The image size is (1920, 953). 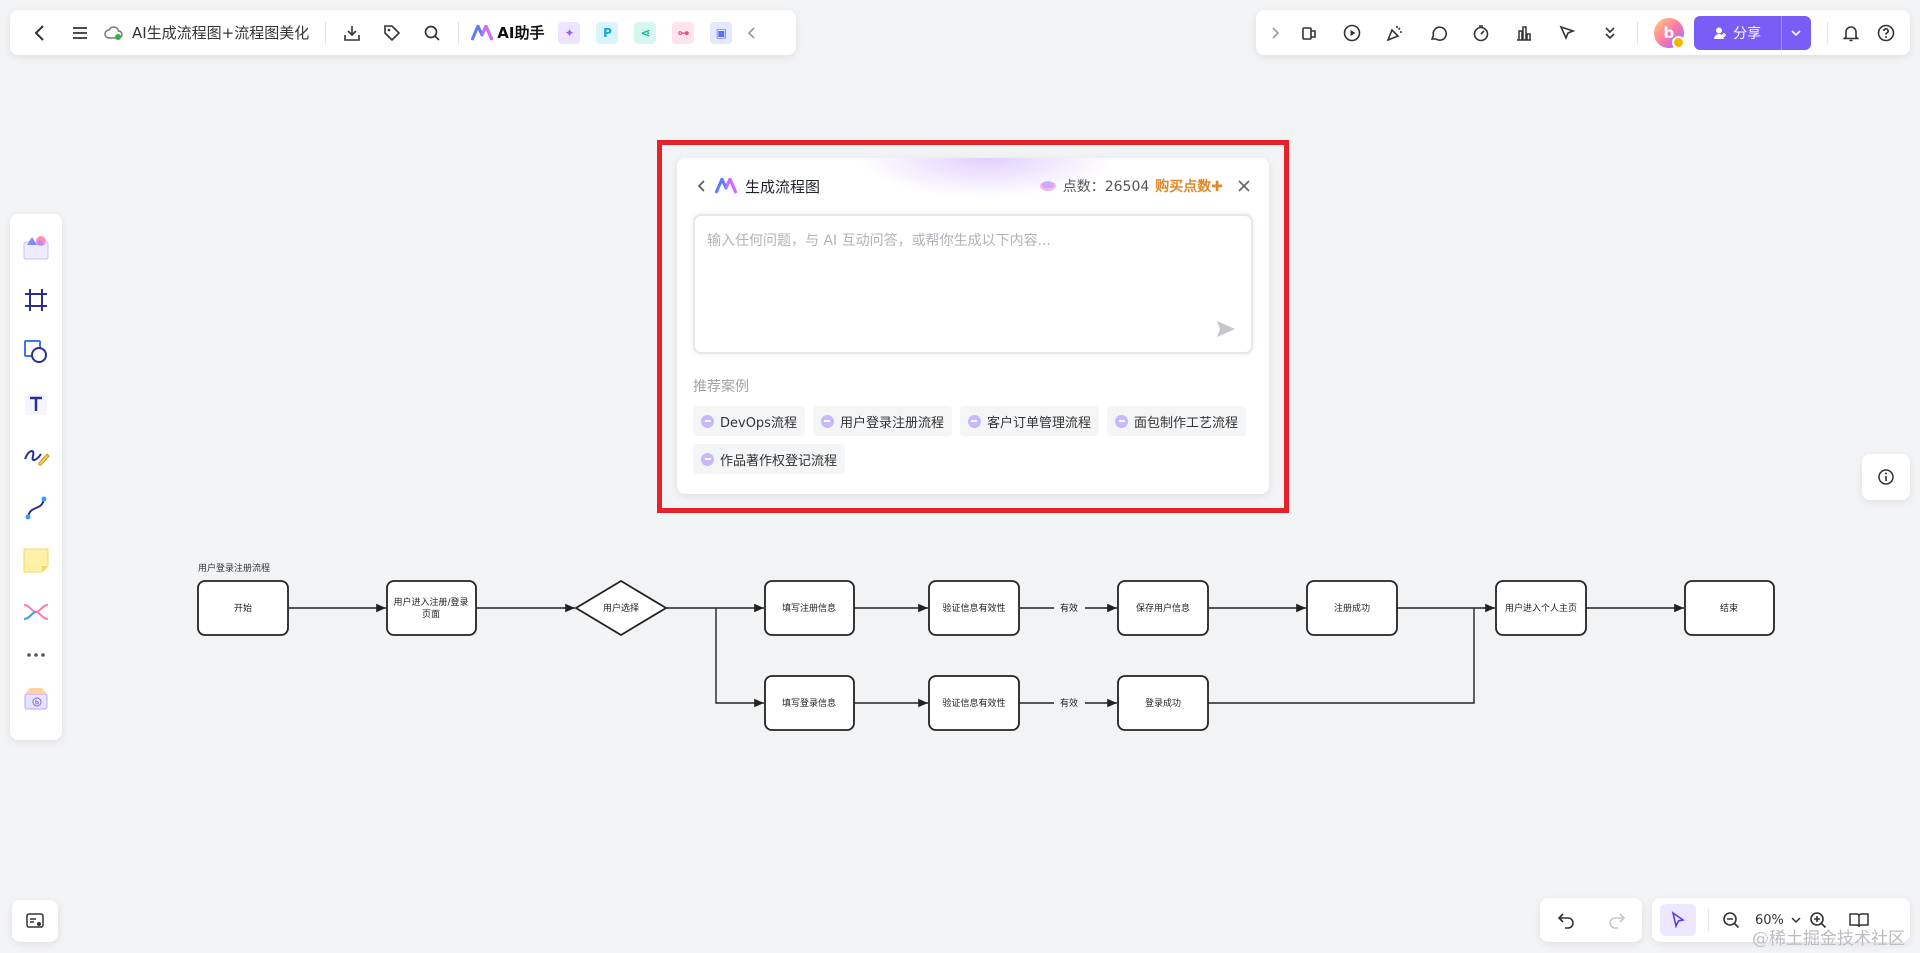 I want to click on minimap-icon, so click(x=35, y=920).